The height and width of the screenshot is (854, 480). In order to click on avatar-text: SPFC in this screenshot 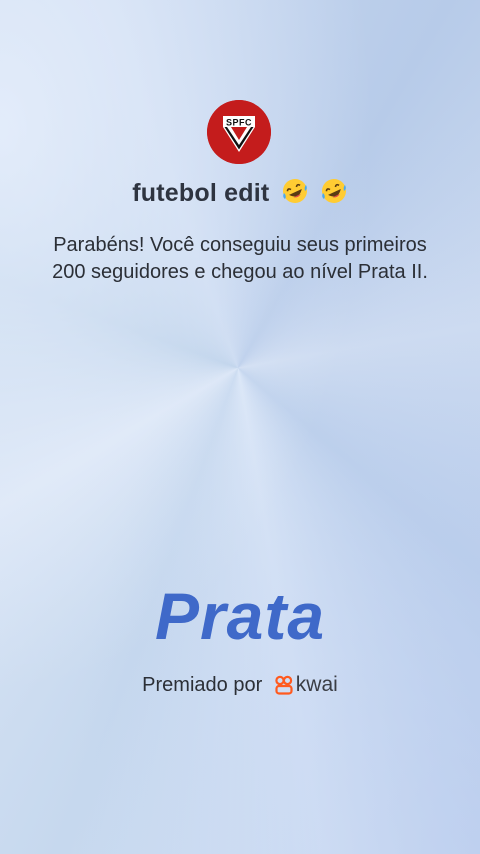, I will do `click(239, 123)`.